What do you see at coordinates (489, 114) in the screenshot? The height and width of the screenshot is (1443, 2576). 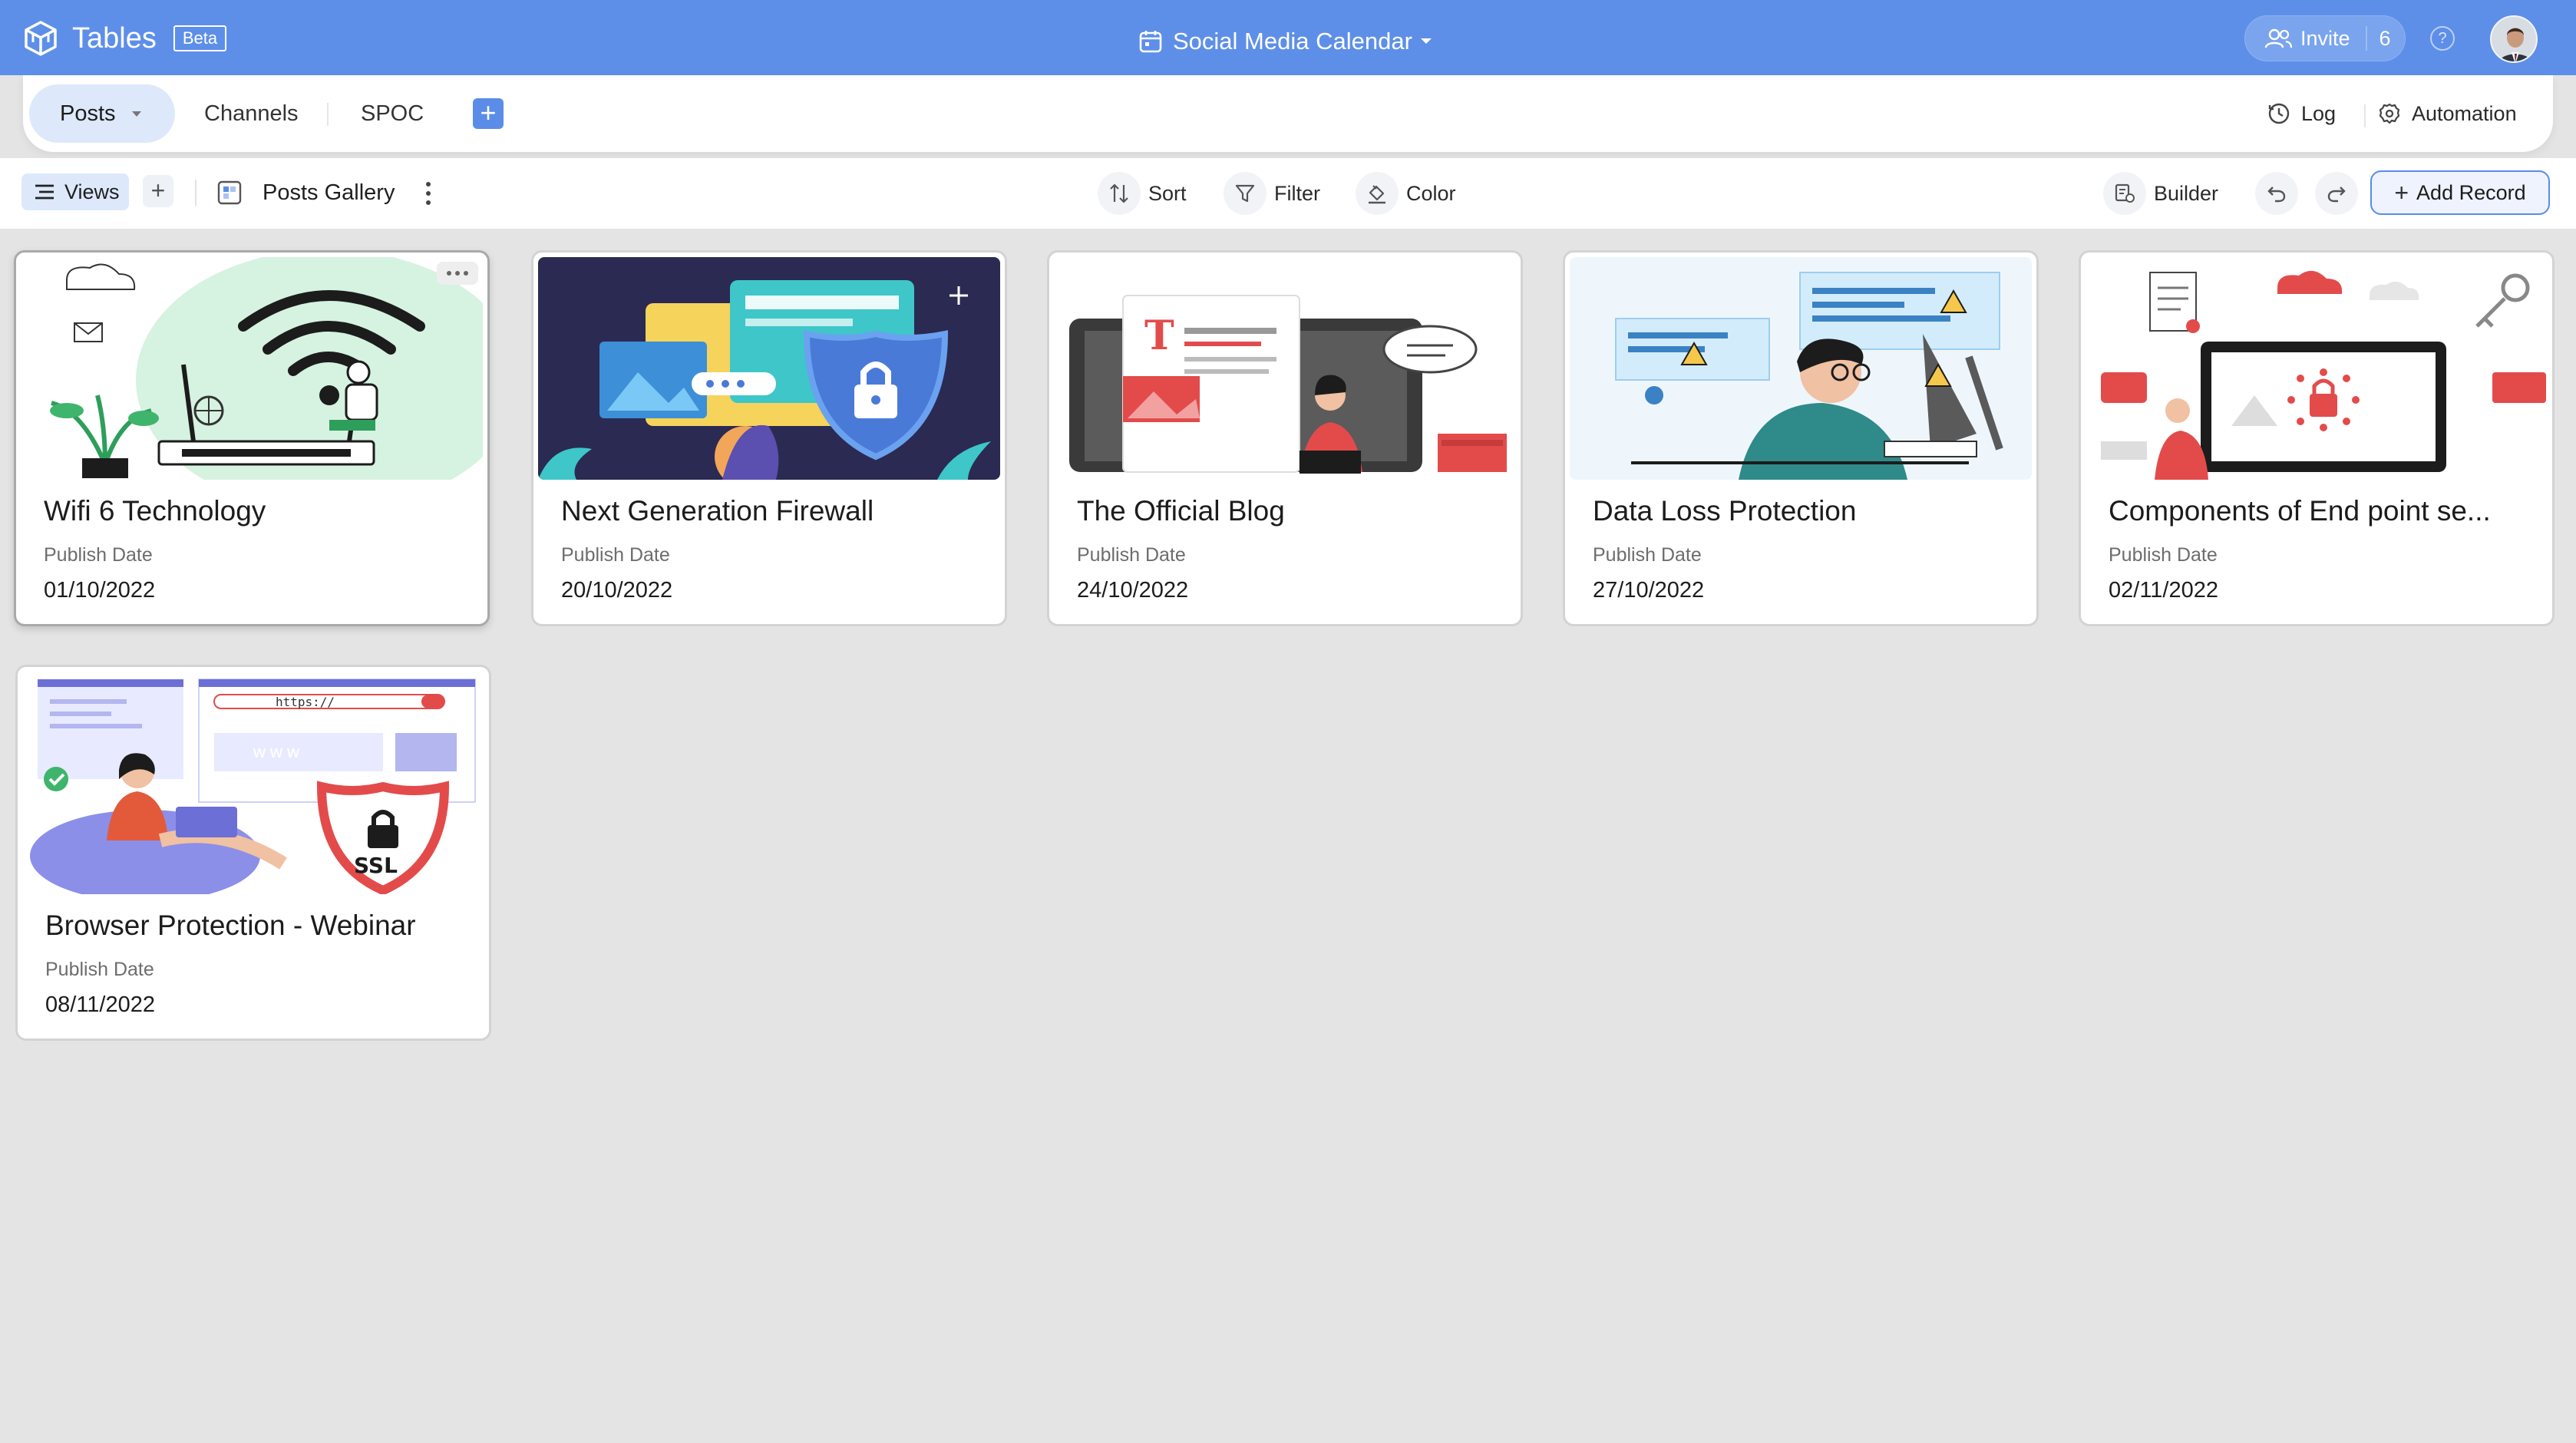 I see `add-table-button: +` at bounding box center [489, 114].